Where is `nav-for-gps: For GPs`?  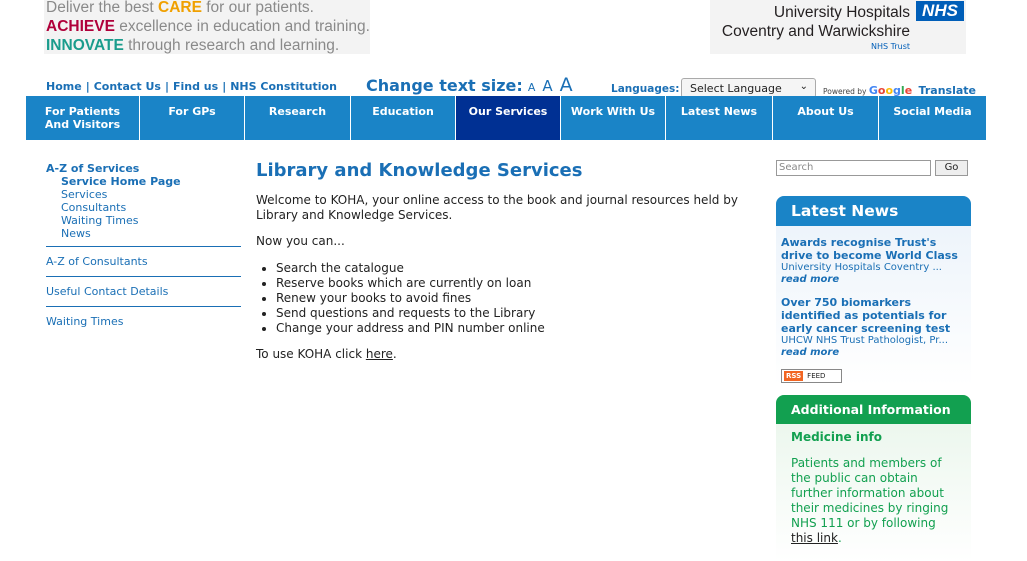
nav-for-gps: For GPs is located at coordinates (192, 118).